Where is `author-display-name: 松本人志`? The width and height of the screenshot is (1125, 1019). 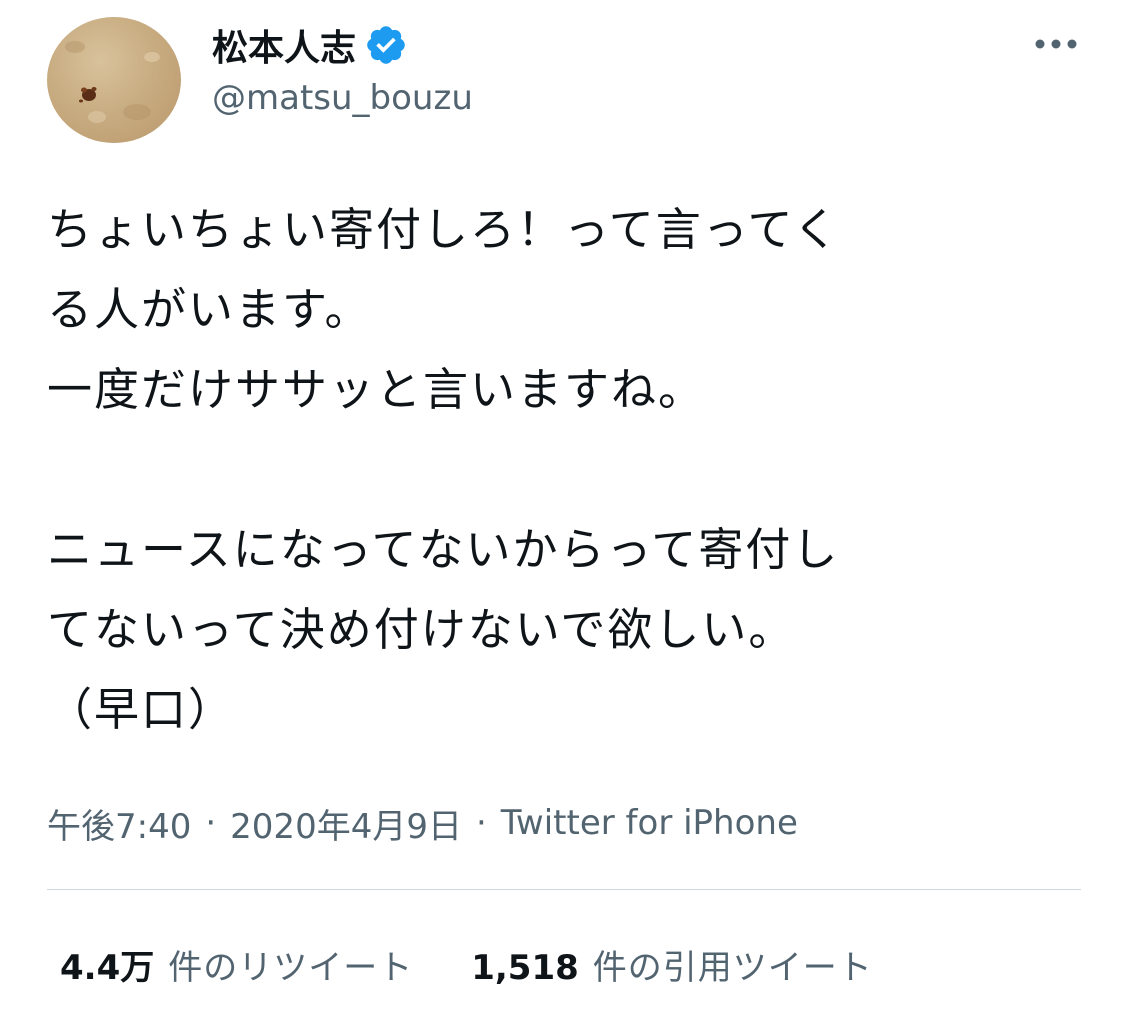 author-display-name: 松本人志 is located at coordinates (284, 45).